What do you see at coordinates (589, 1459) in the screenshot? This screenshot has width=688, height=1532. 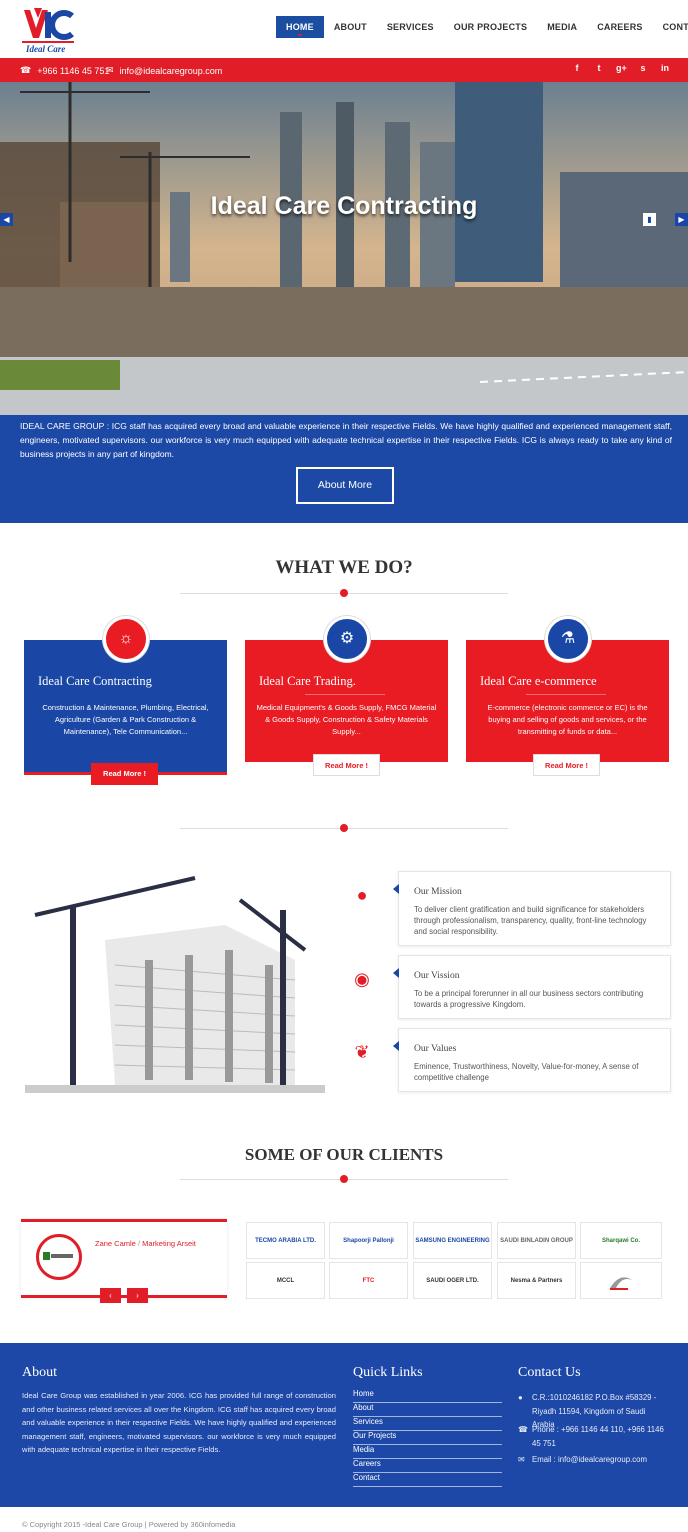 I see `email-text: Email : info@idealcaregroup.com` at bounding box center [589, 1459].